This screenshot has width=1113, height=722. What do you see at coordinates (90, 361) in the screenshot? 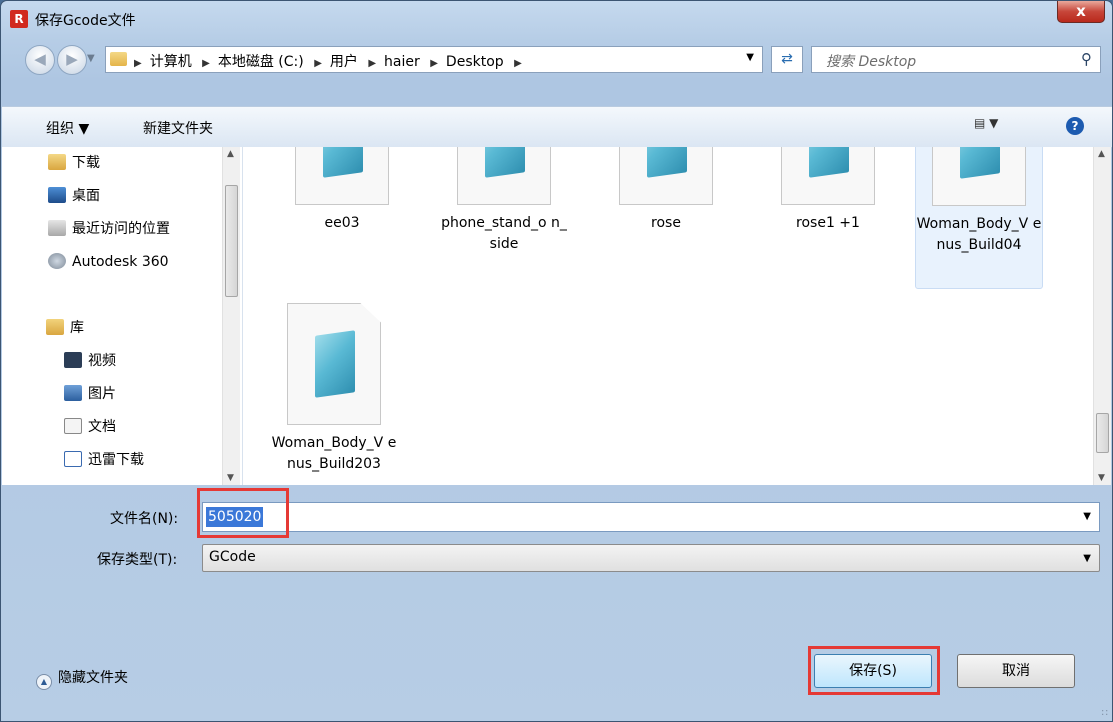
I see `sidebar-item-video: 视频` at bounding box center [90, 361].